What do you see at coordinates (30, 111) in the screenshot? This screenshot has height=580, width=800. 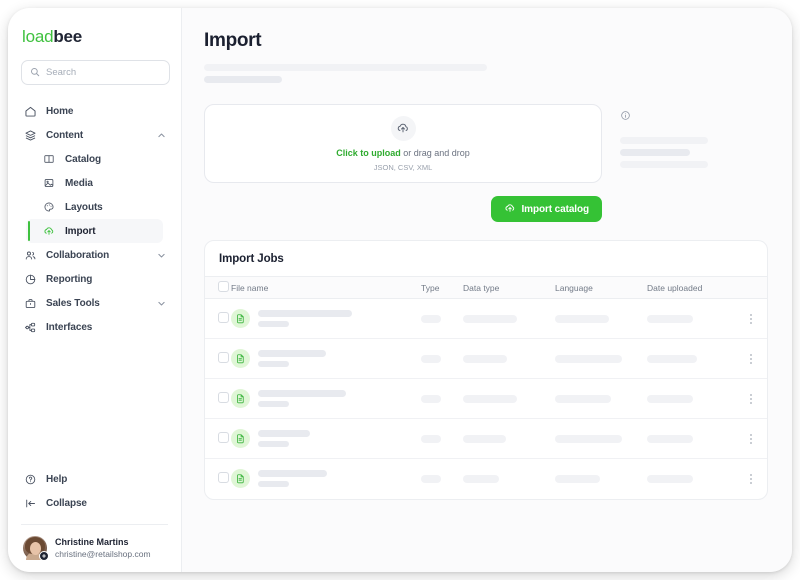 I see `home-icon` at bounding box center [30, 111].